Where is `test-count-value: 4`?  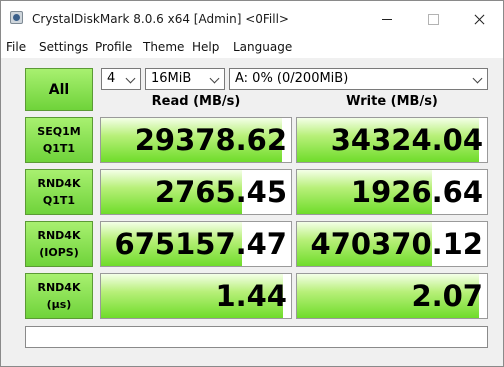 test-count-value: 4 is located at coordinates (111, 78).